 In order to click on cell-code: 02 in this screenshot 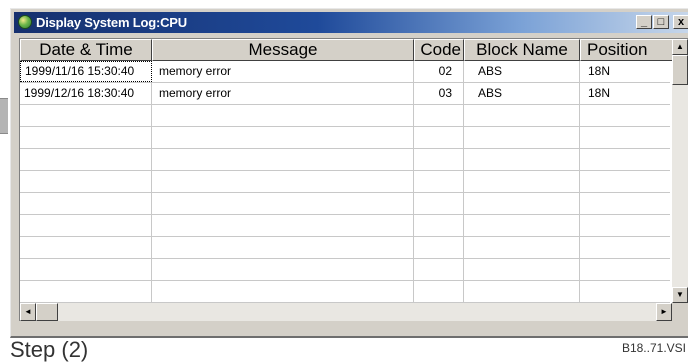, I will do `click(439, 71)`.